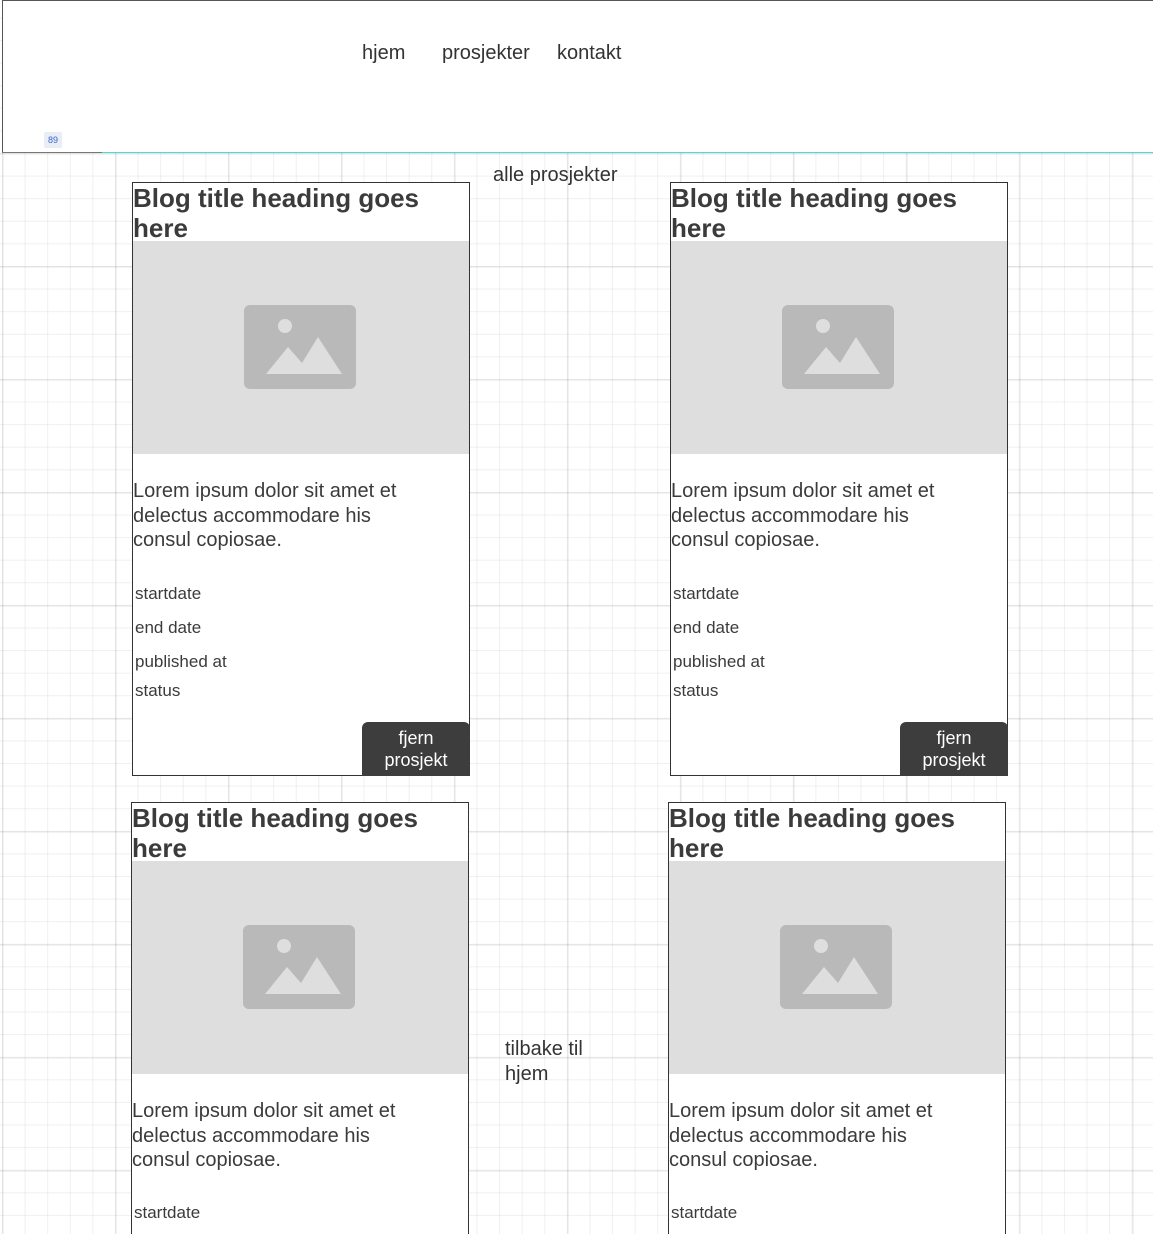  I want to click on header-divider, so click(577, 152).